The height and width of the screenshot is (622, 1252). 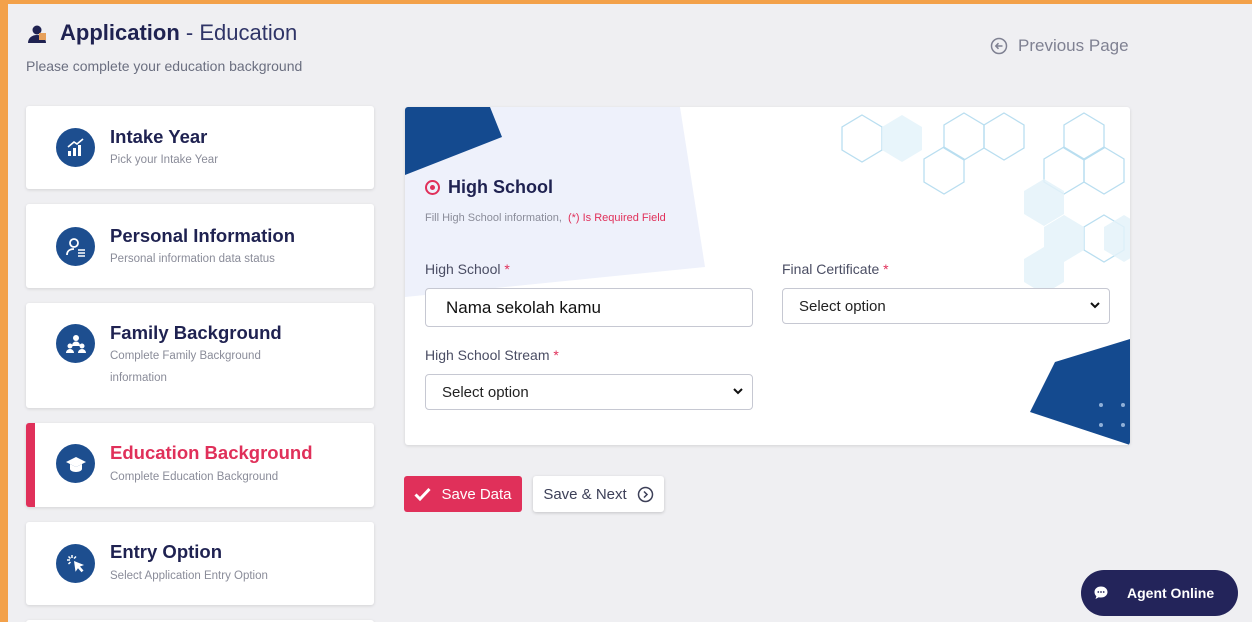 I want to click on agent-online-chat-button: Agent Online, so click(x=1159, y=593).